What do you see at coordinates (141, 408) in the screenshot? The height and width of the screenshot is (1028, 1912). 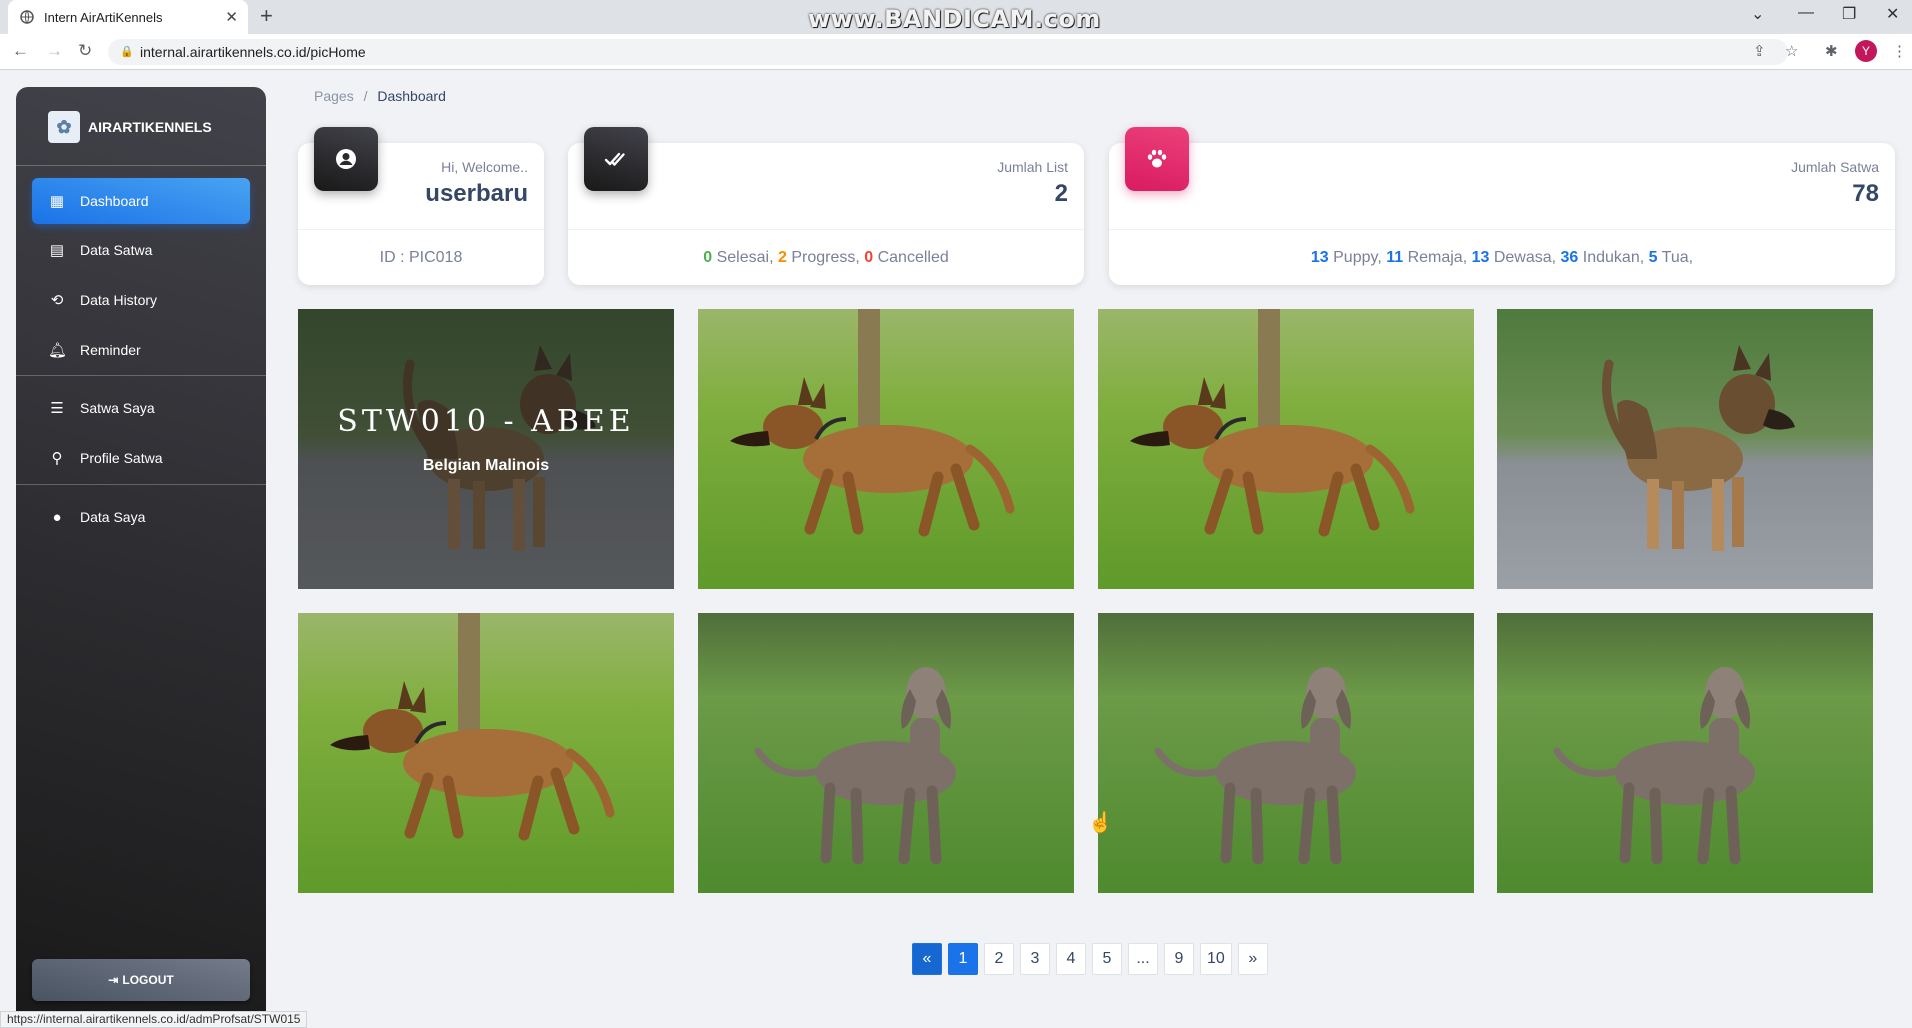 I see `sidebar-item-satwa-saya: ☰ Satwa Saya` at bounding box center [141, 408].